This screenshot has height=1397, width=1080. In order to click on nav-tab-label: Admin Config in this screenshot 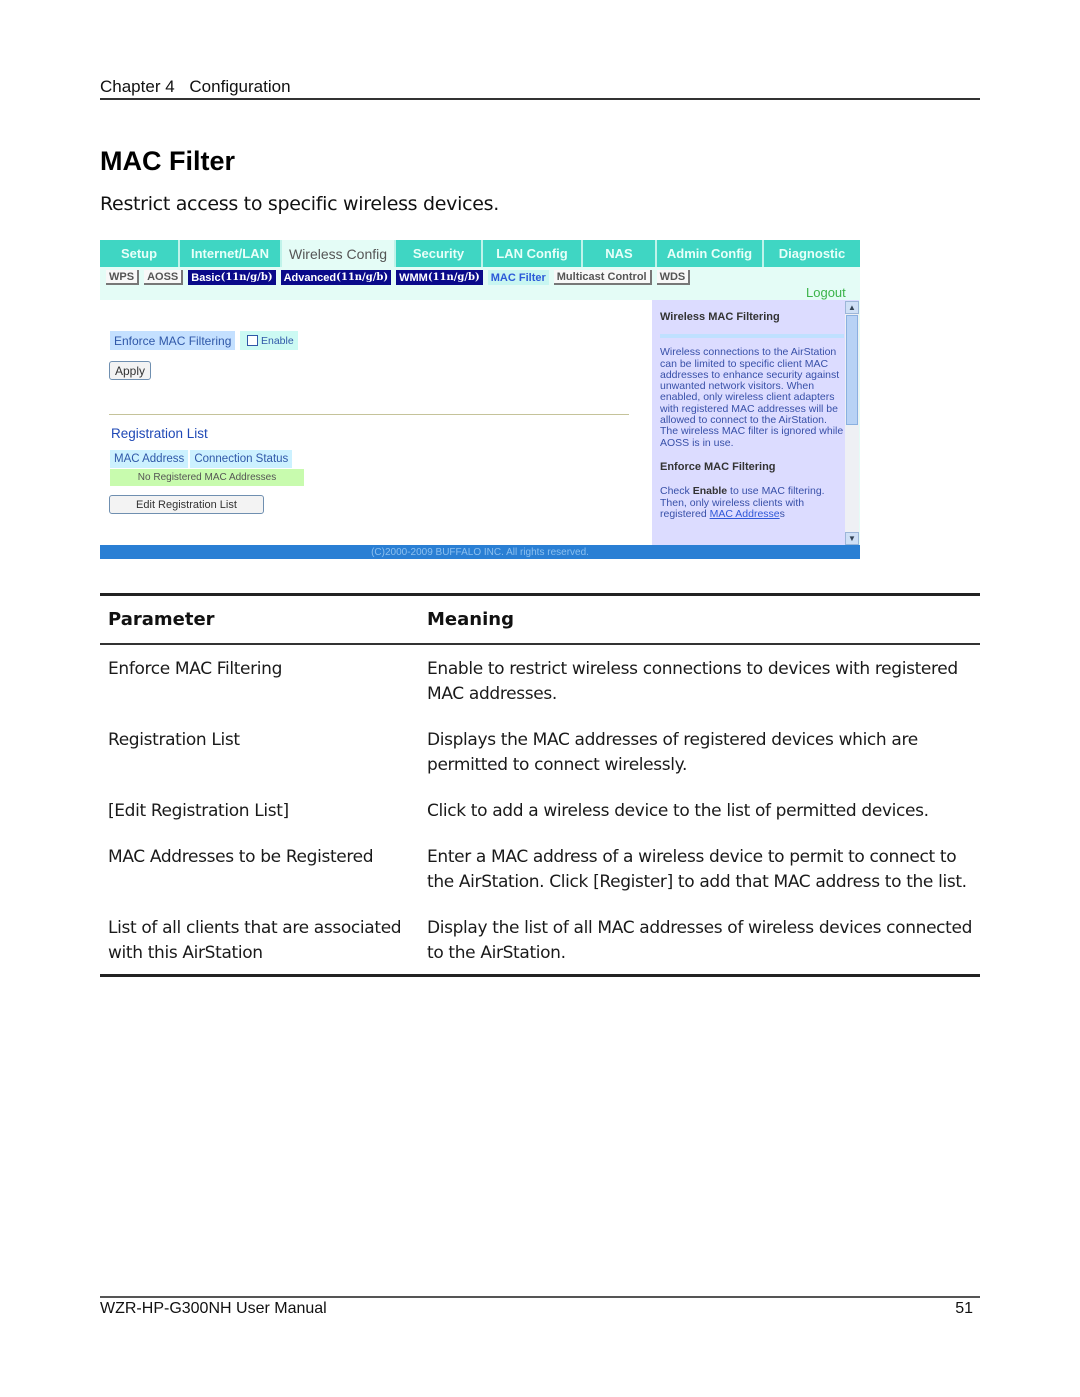, I will do `click(709, 253)`.